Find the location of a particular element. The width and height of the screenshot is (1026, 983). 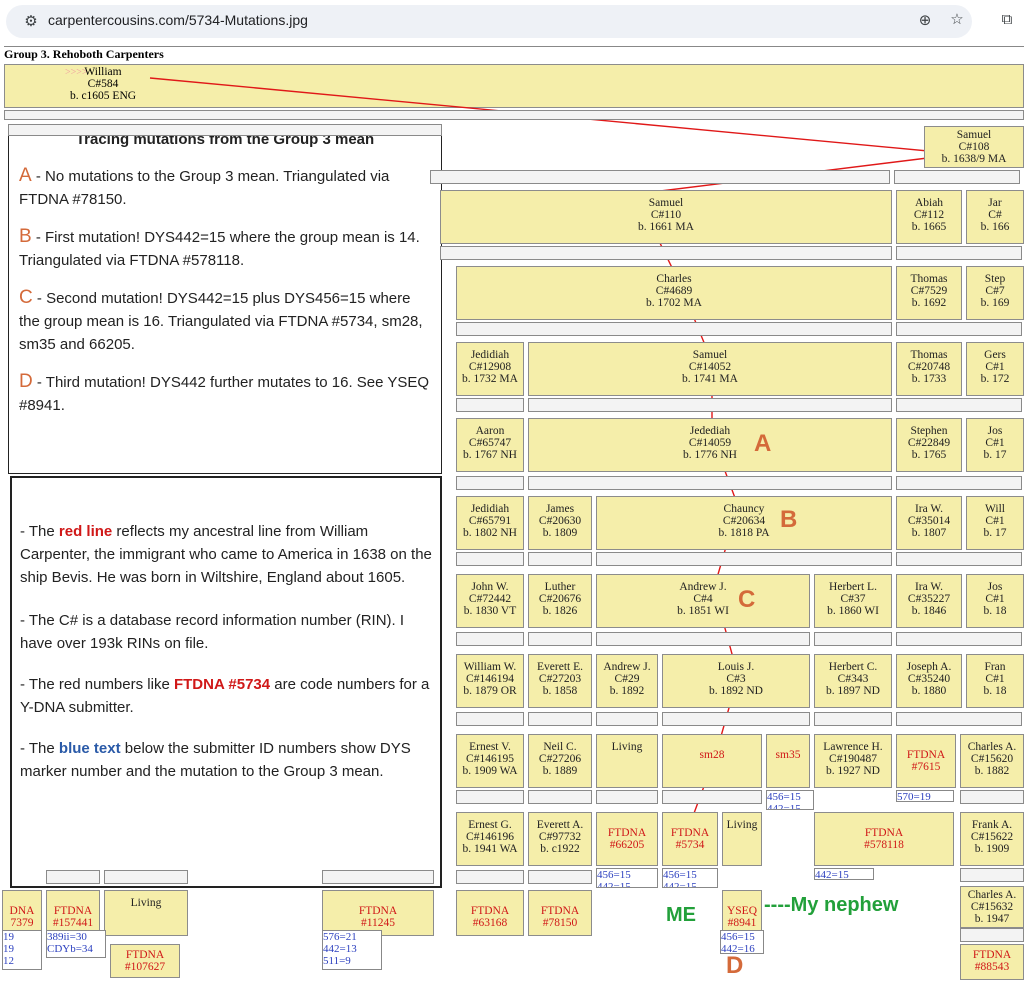

person-herbert37: Herbert L. C#37 b. 1860 WI is located at coordinates (853, 601).